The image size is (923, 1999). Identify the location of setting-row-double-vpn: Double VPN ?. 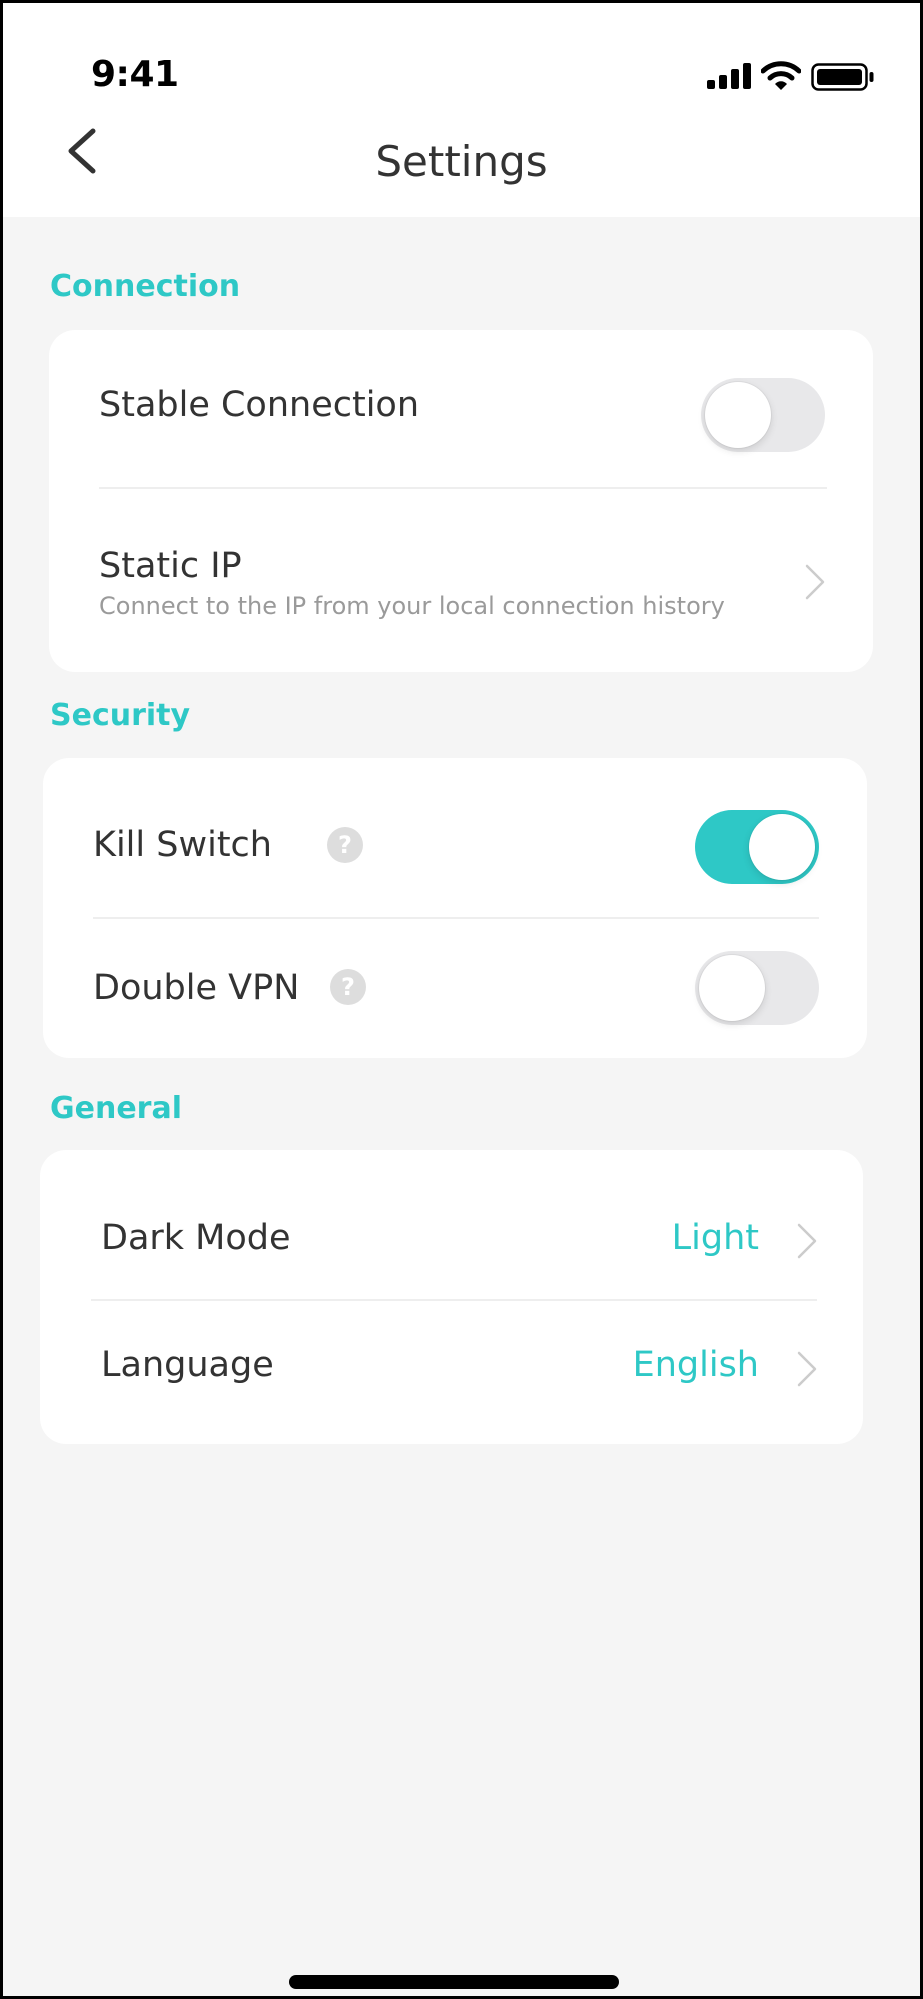
(455, 988).